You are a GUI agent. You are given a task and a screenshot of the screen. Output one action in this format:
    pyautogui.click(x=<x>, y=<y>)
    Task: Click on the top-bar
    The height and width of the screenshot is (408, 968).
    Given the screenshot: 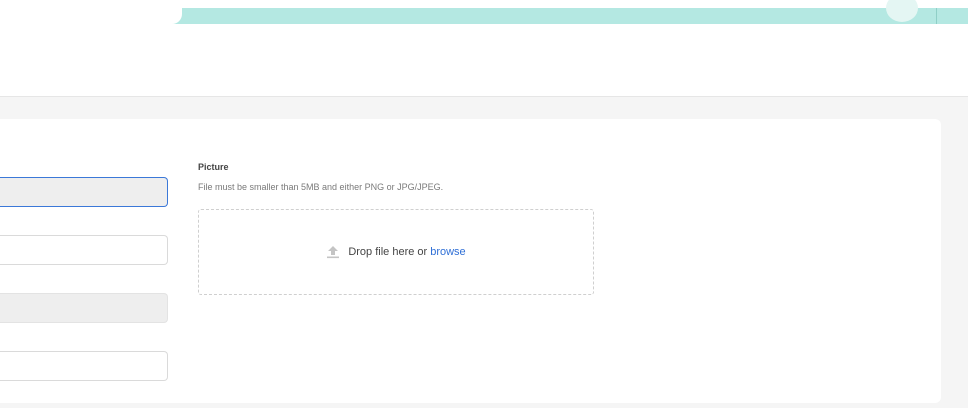 What is the action you would take?
    pyautogui.click(x=484, y=12)
    